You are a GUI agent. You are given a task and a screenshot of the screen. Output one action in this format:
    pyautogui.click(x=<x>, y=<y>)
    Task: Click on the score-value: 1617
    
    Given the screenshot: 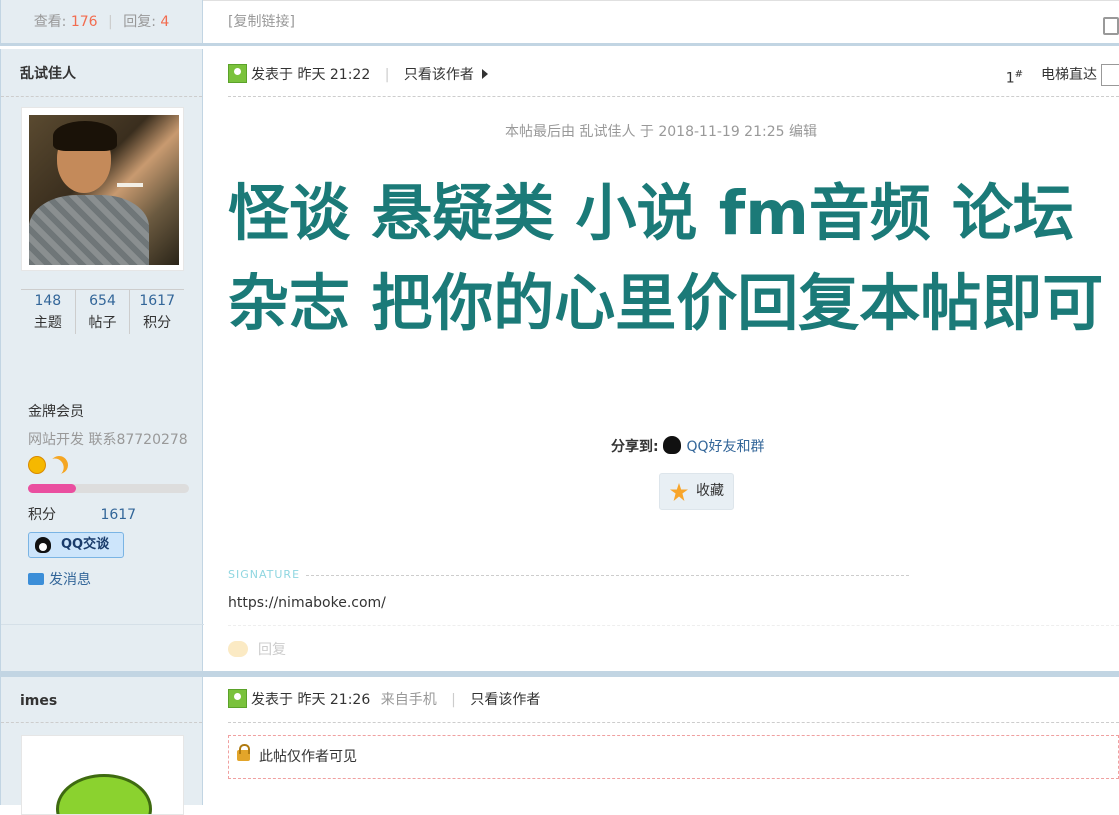 What is the action you would take?
    pyautogui.click(x=118, y=515)
    